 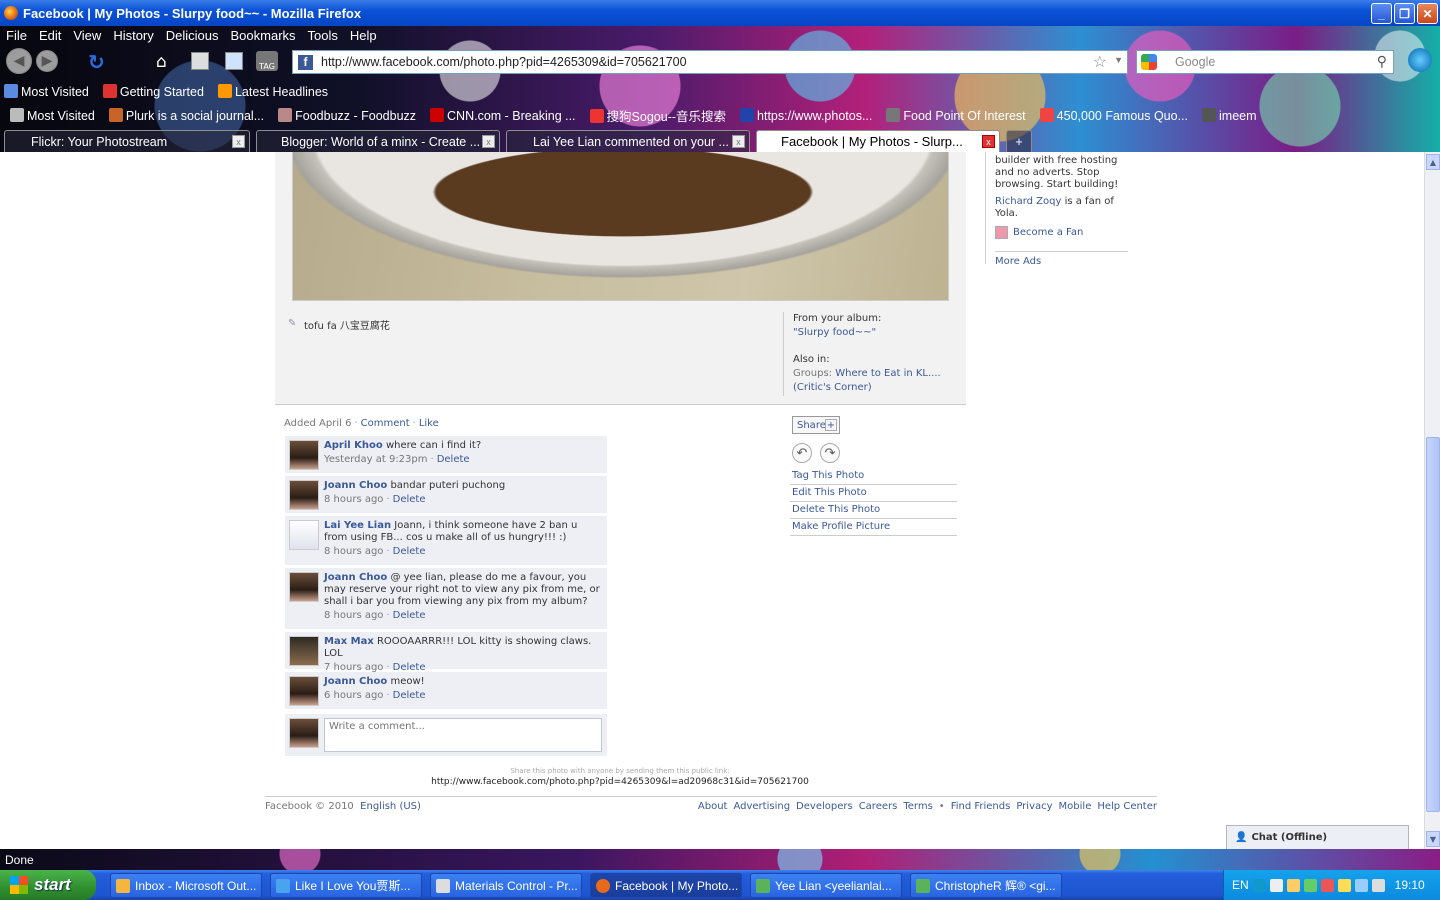 I want to click on bookmark-getting-started: Getting Started, so click(x=153, y=91).